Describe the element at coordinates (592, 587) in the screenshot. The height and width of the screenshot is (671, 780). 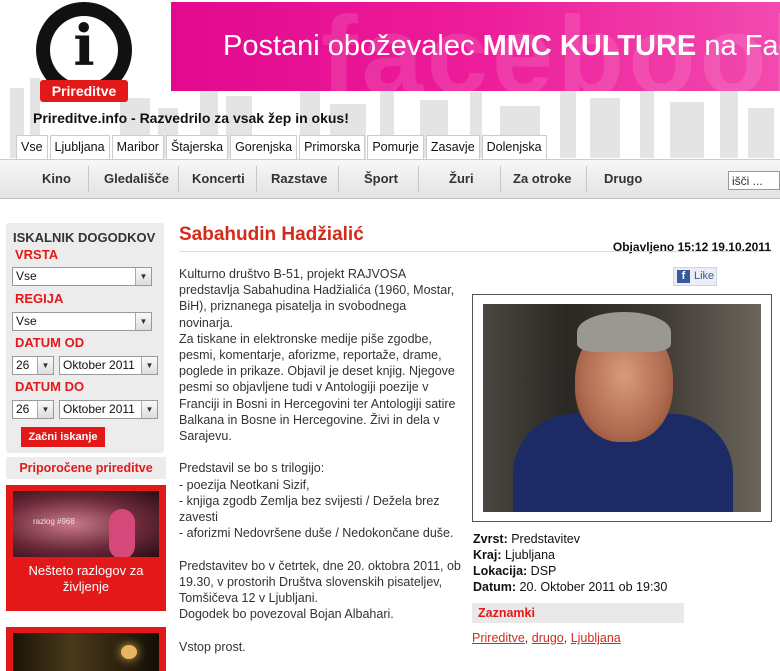
I see `event-date: 20. Oktober 2011 ob 19:30` at that location.